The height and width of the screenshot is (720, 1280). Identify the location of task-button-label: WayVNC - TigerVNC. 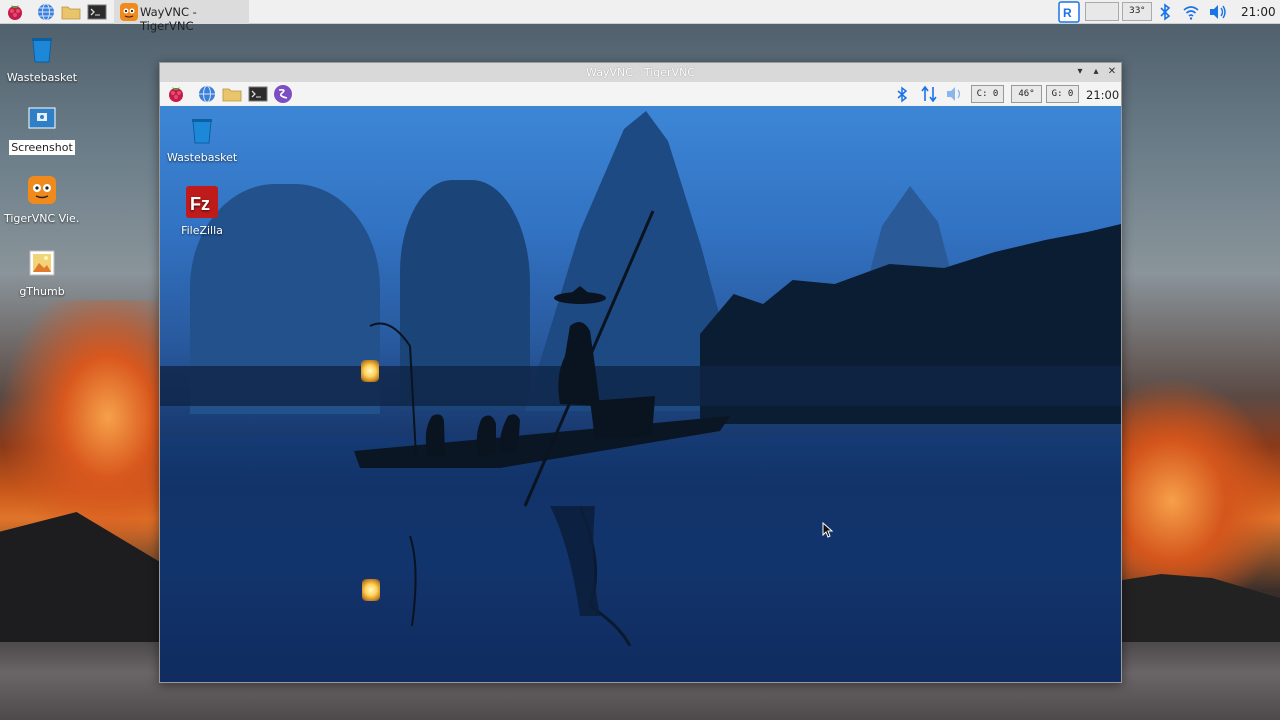
(168, 19).